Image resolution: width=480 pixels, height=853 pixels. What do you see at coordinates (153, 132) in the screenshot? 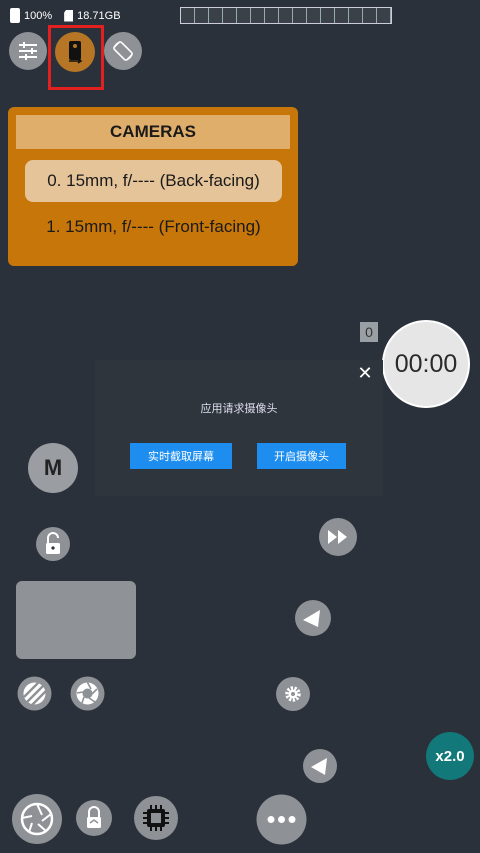
I see `cameras-title: CAMERAS` at bounding box center [153, 132].